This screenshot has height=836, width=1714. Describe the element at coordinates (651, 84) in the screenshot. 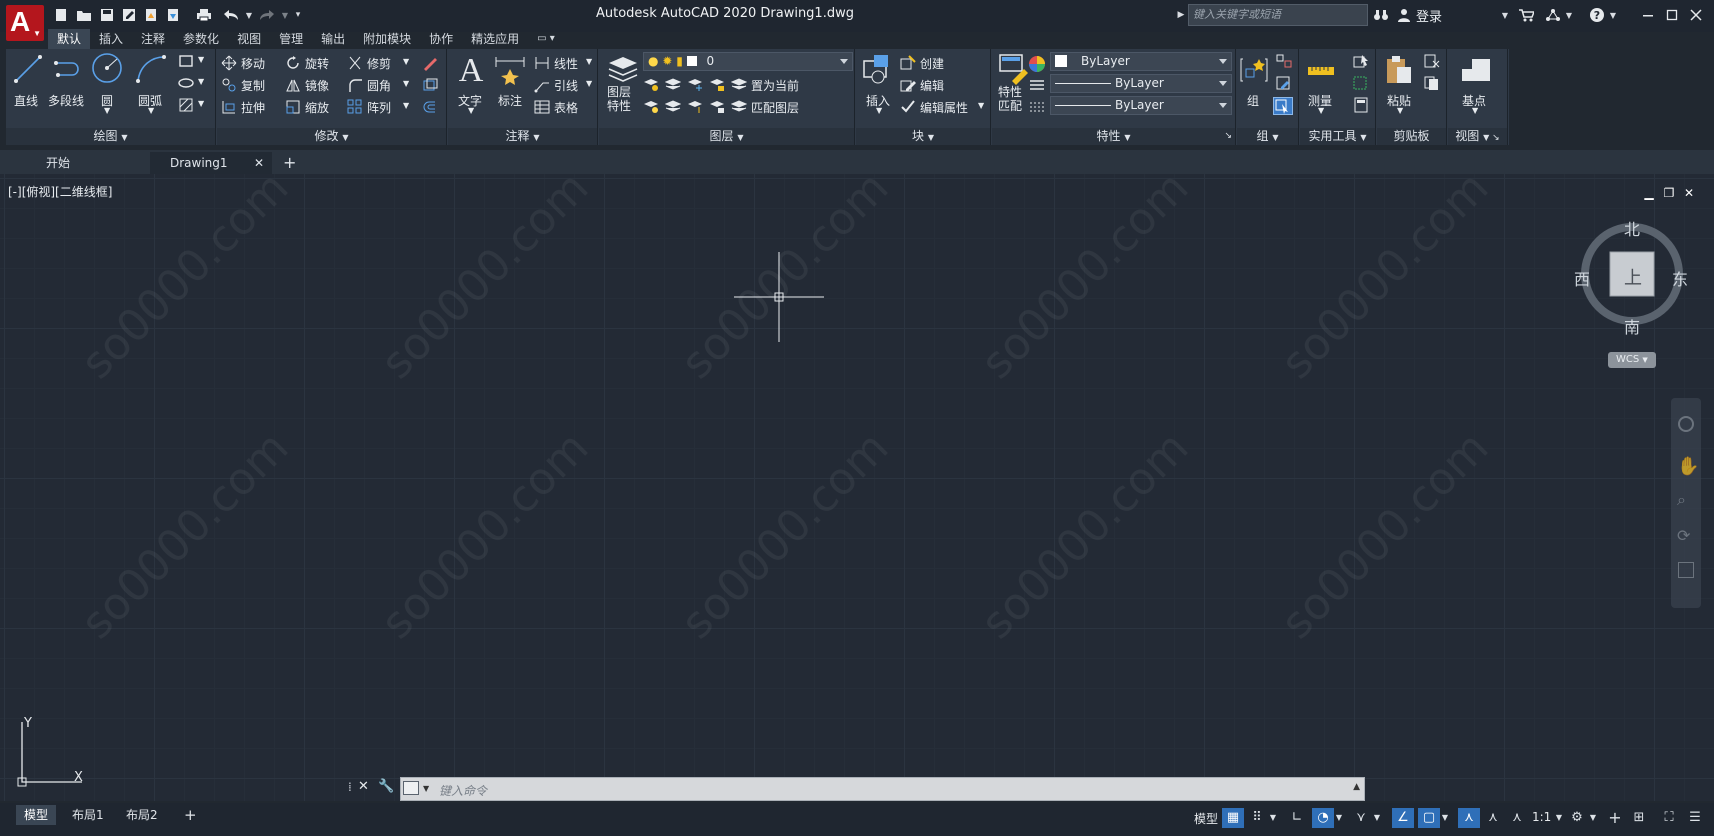

I see `layer-off-icon` at that location.